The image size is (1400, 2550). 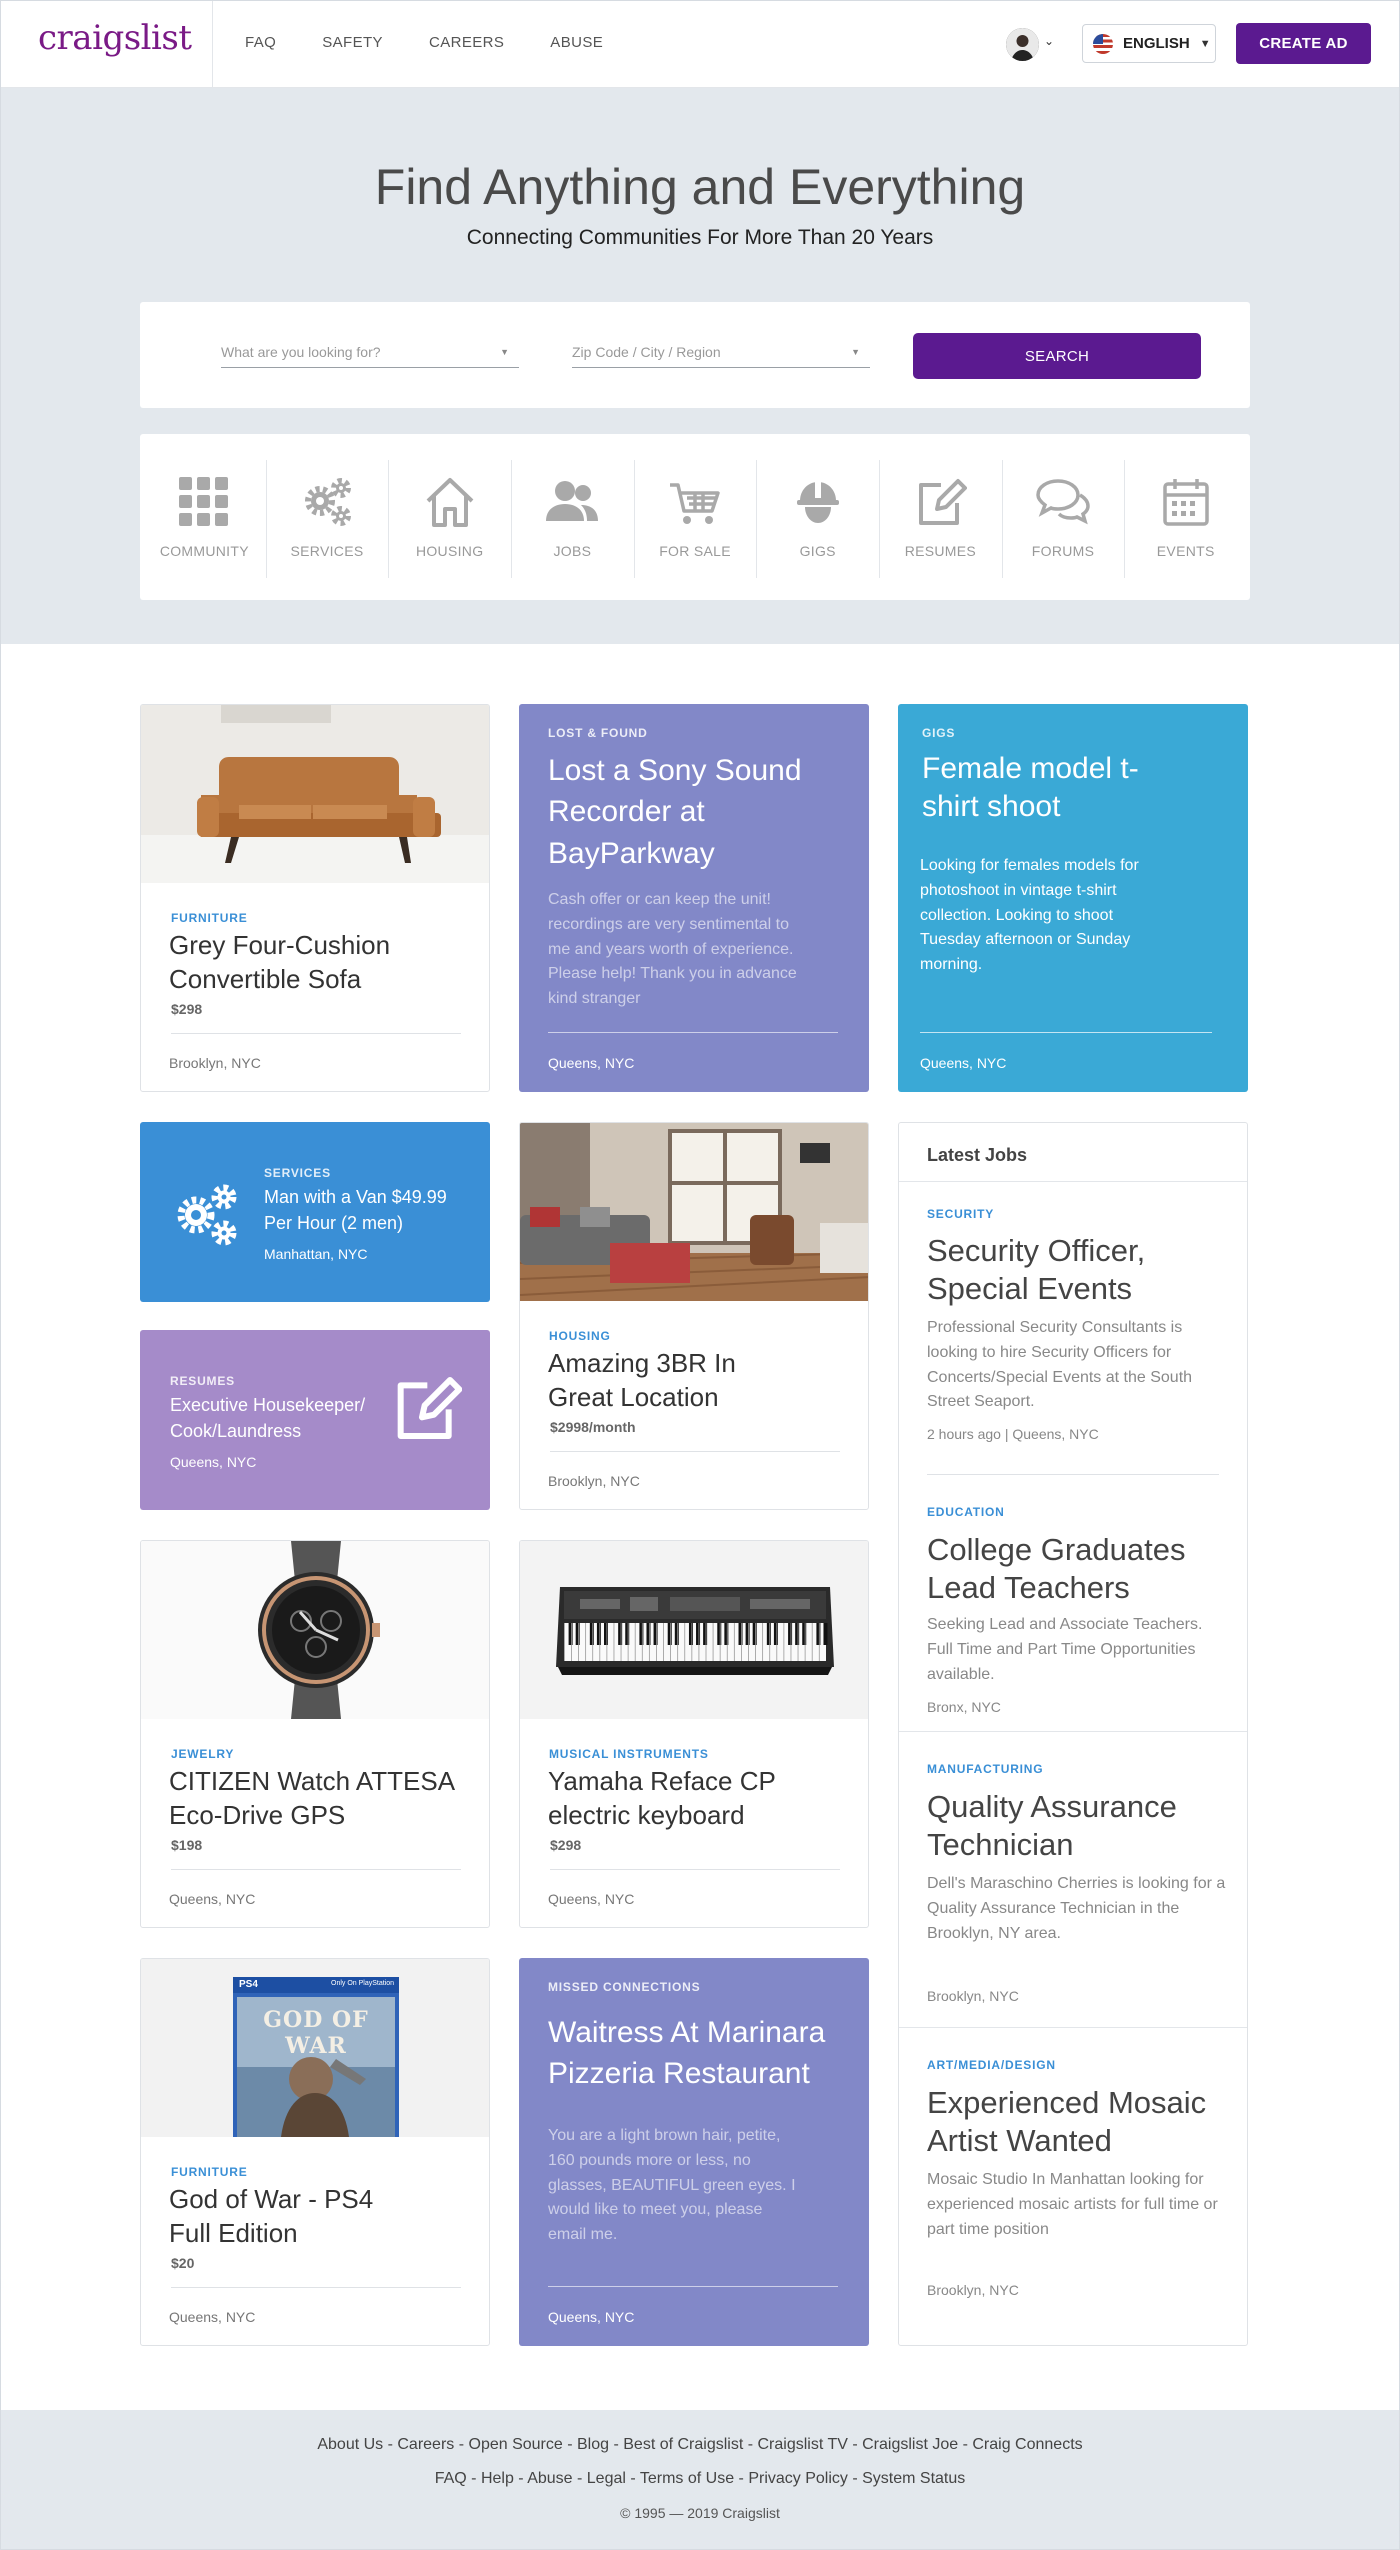 I want to click on job-title: Experienced Mosaic Artist Wanted, so click(x=1077, y=2122).